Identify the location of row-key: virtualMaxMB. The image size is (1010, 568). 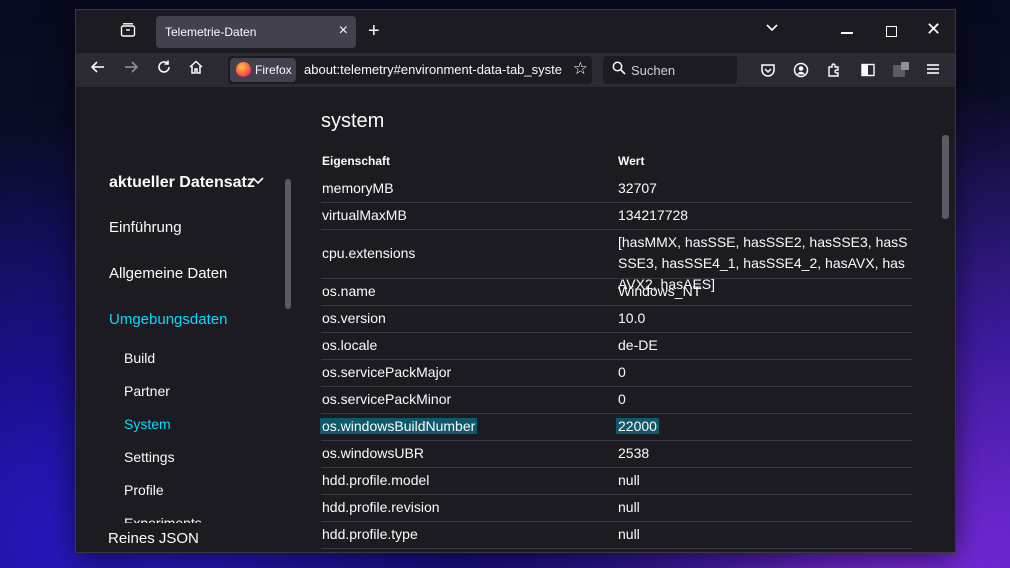
(364, 215).